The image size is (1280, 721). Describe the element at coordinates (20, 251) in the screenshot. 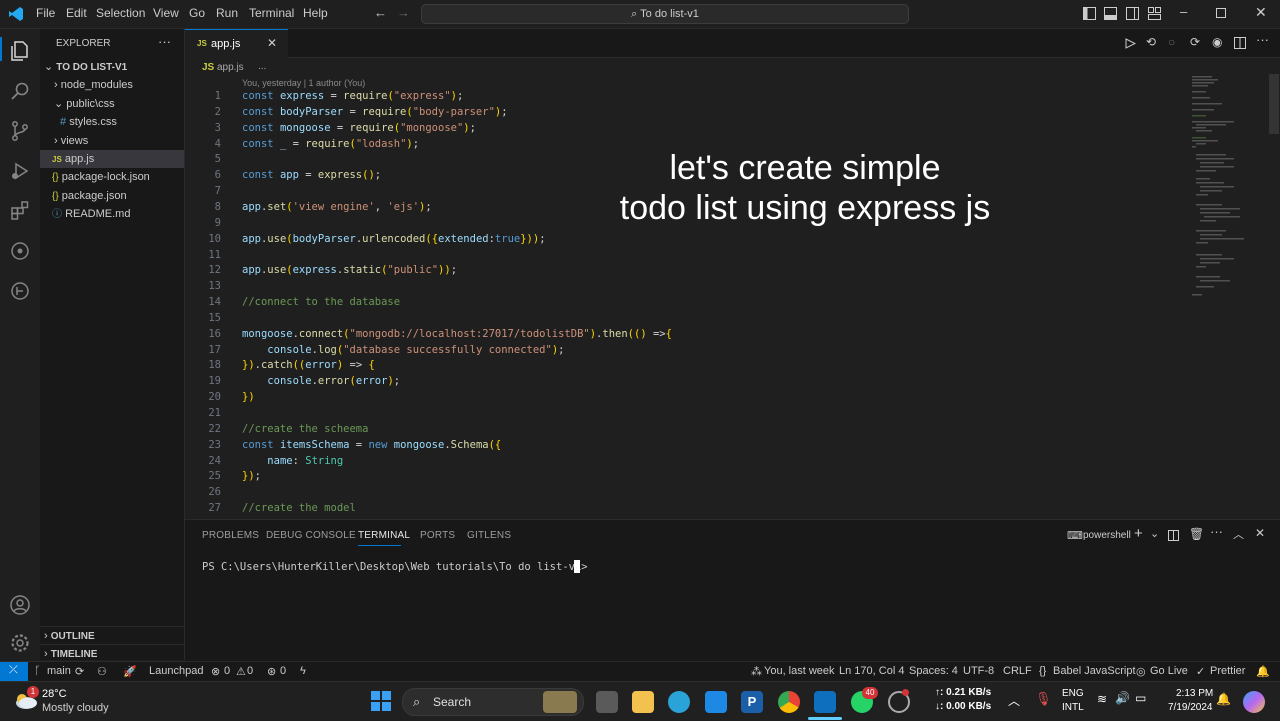

I see `gitlens-icon` at that location.